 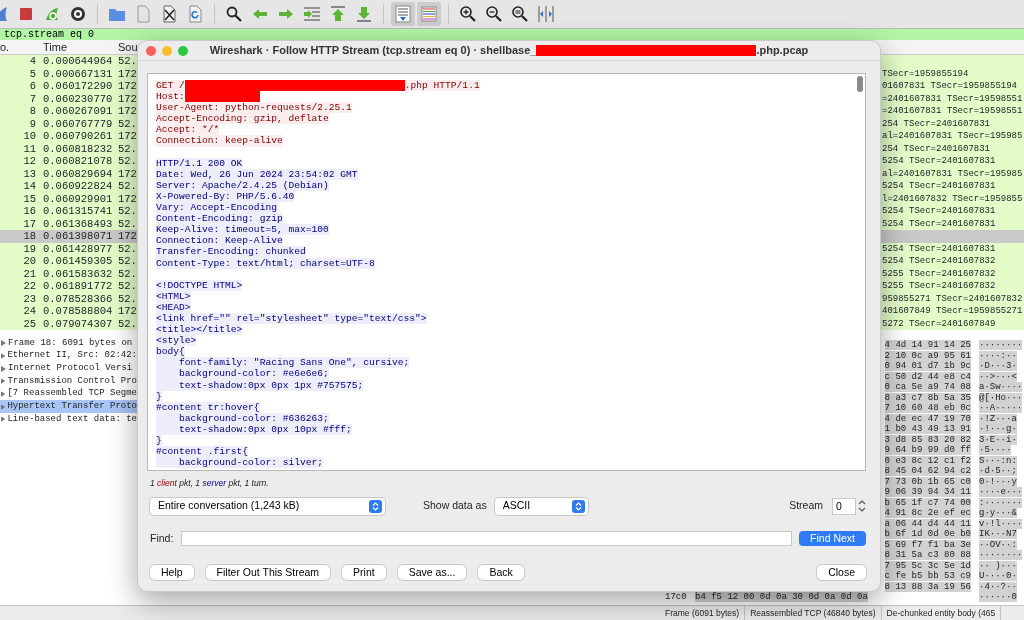 I want to click on file-extension: .php.pcap, so click(x=782, y=51).